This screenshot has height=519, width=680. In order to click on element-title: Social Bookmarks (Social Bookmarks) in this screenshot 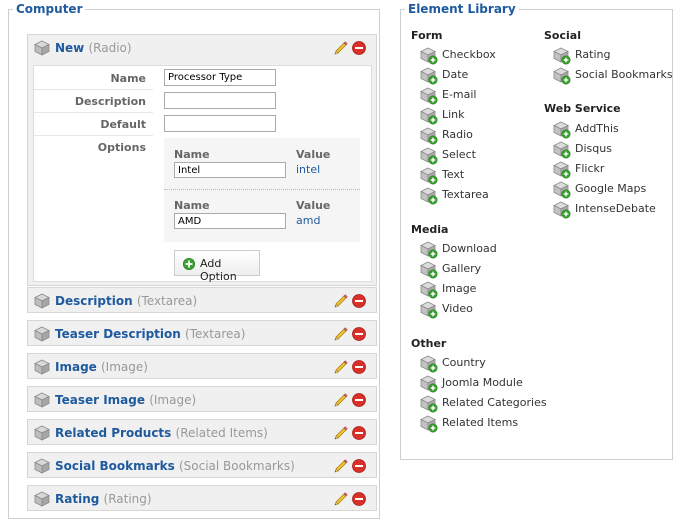, I will do `click(175, 466)`.